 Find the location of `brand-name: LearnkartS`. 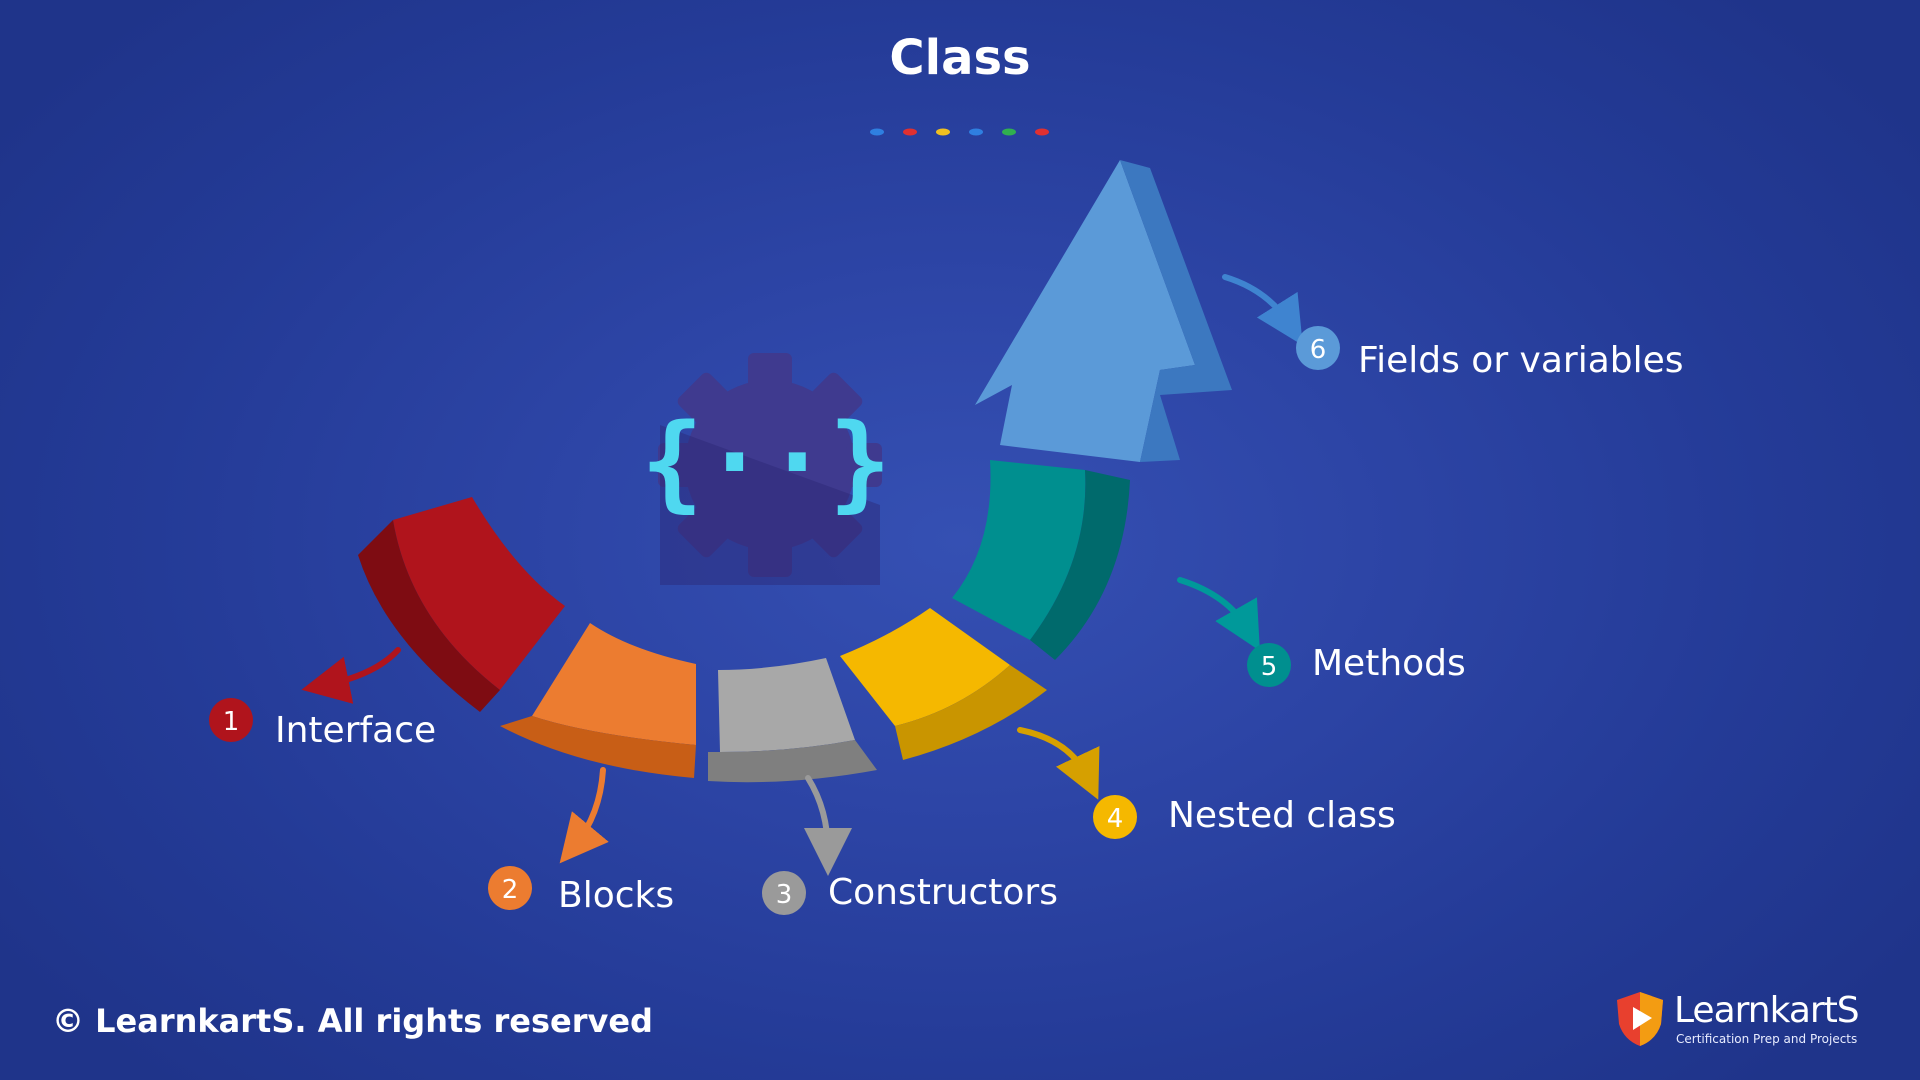

brand-name: LearnkartS is located at coordinates (1767, 1010).